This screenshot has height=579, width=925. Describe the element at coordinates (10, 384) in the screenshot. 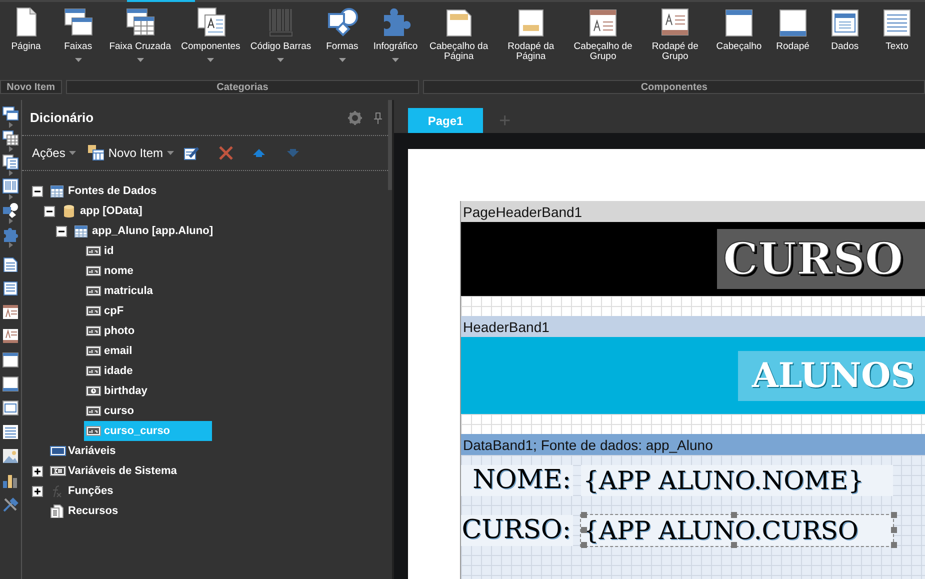

I see `footer-band-icon` at that location.